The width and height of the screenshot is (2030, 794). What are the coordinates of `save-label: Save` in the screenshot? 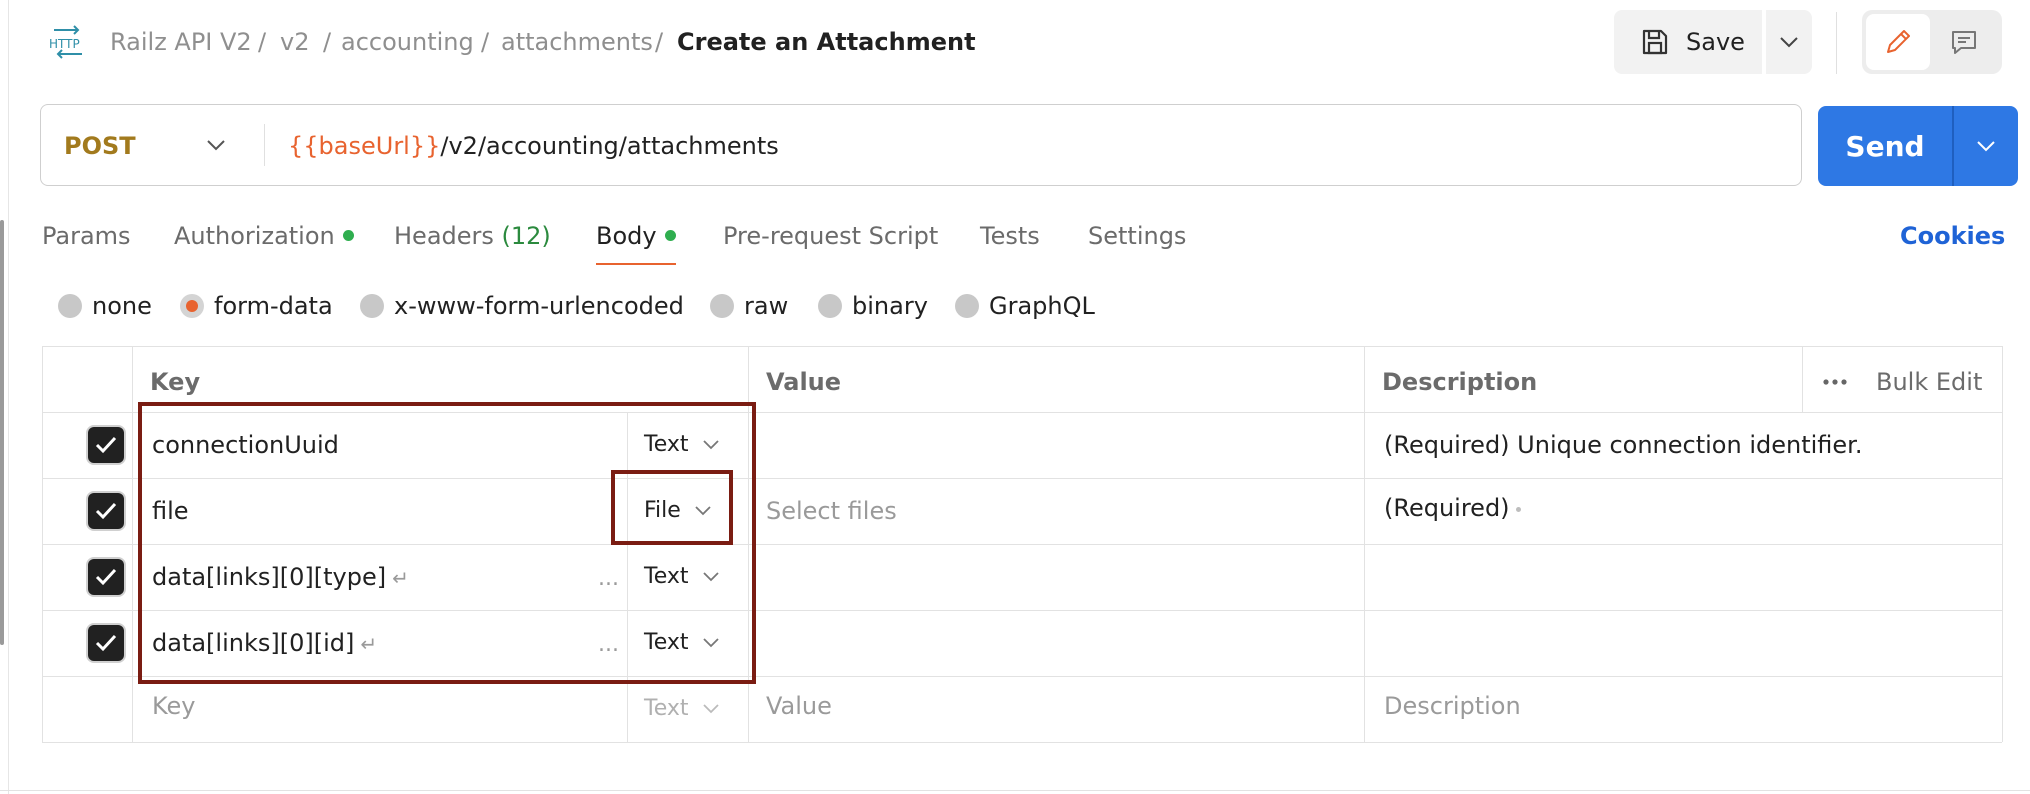 It's located at (1715, 42).